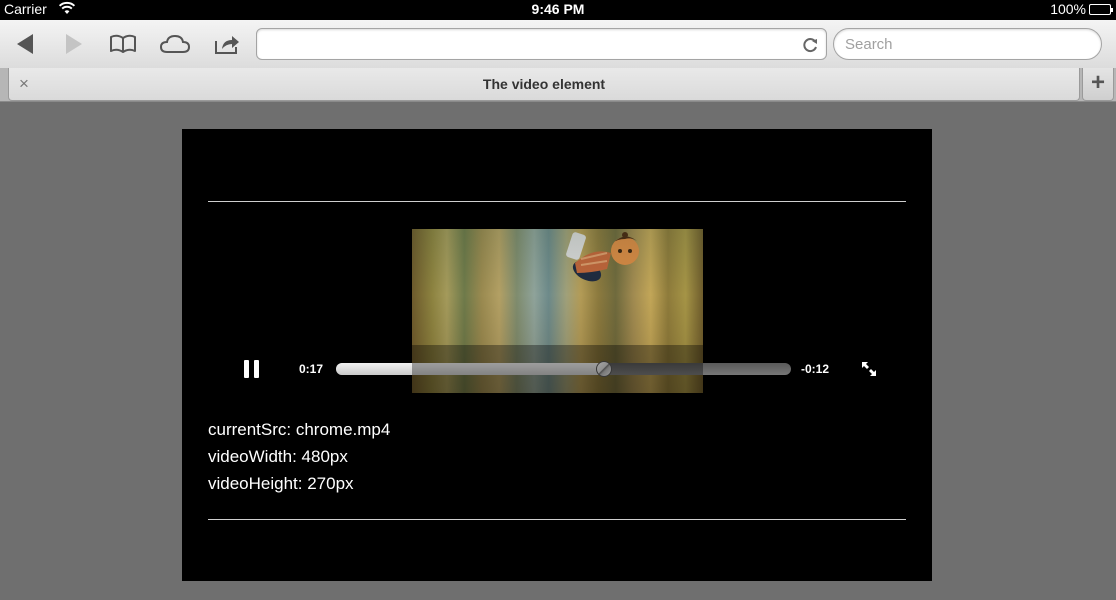 Image resolution: width=1116 pixels, height=600 pixels. I want to click on plus-icon: +, so click(1097, 82).